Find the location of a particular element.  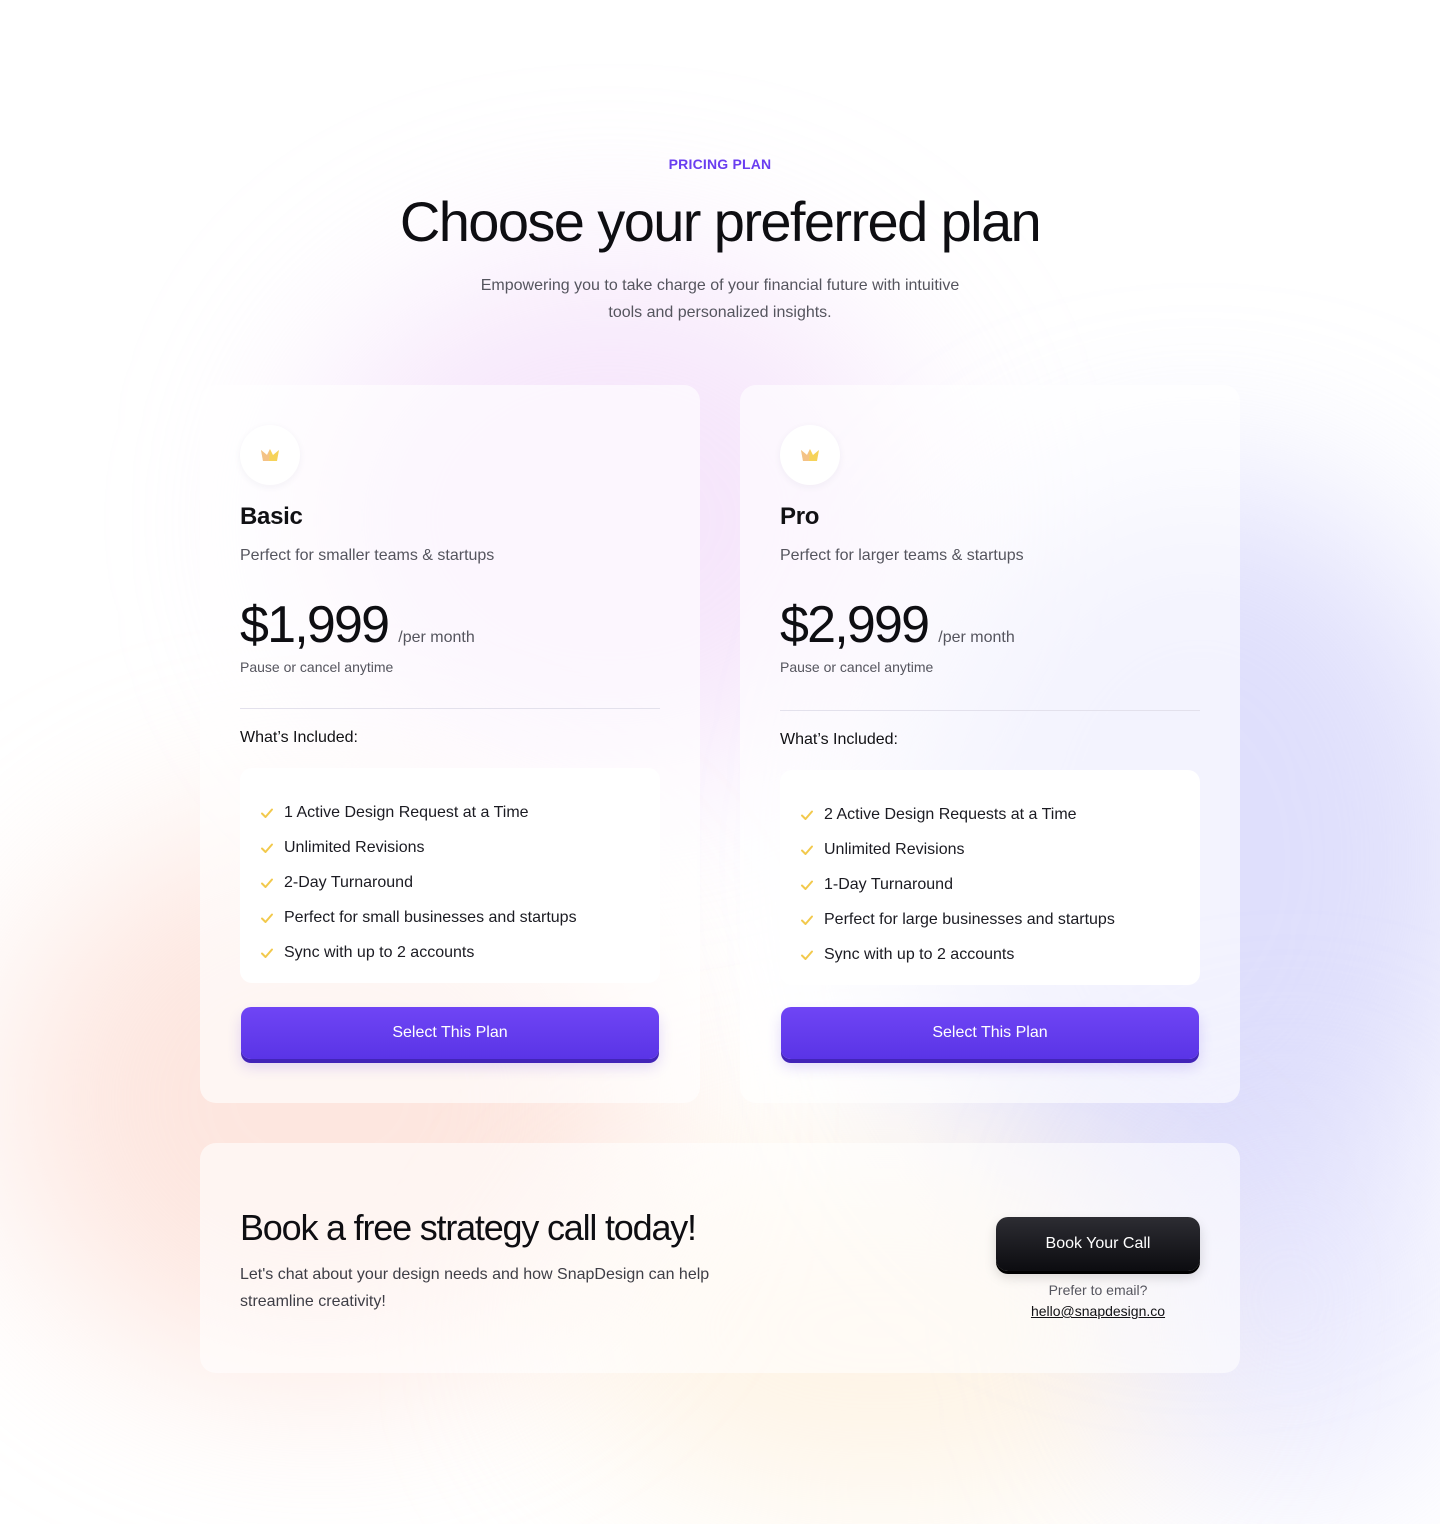

list-item: 1 Active Design Request at a Time is located at coordinates (450, 812).